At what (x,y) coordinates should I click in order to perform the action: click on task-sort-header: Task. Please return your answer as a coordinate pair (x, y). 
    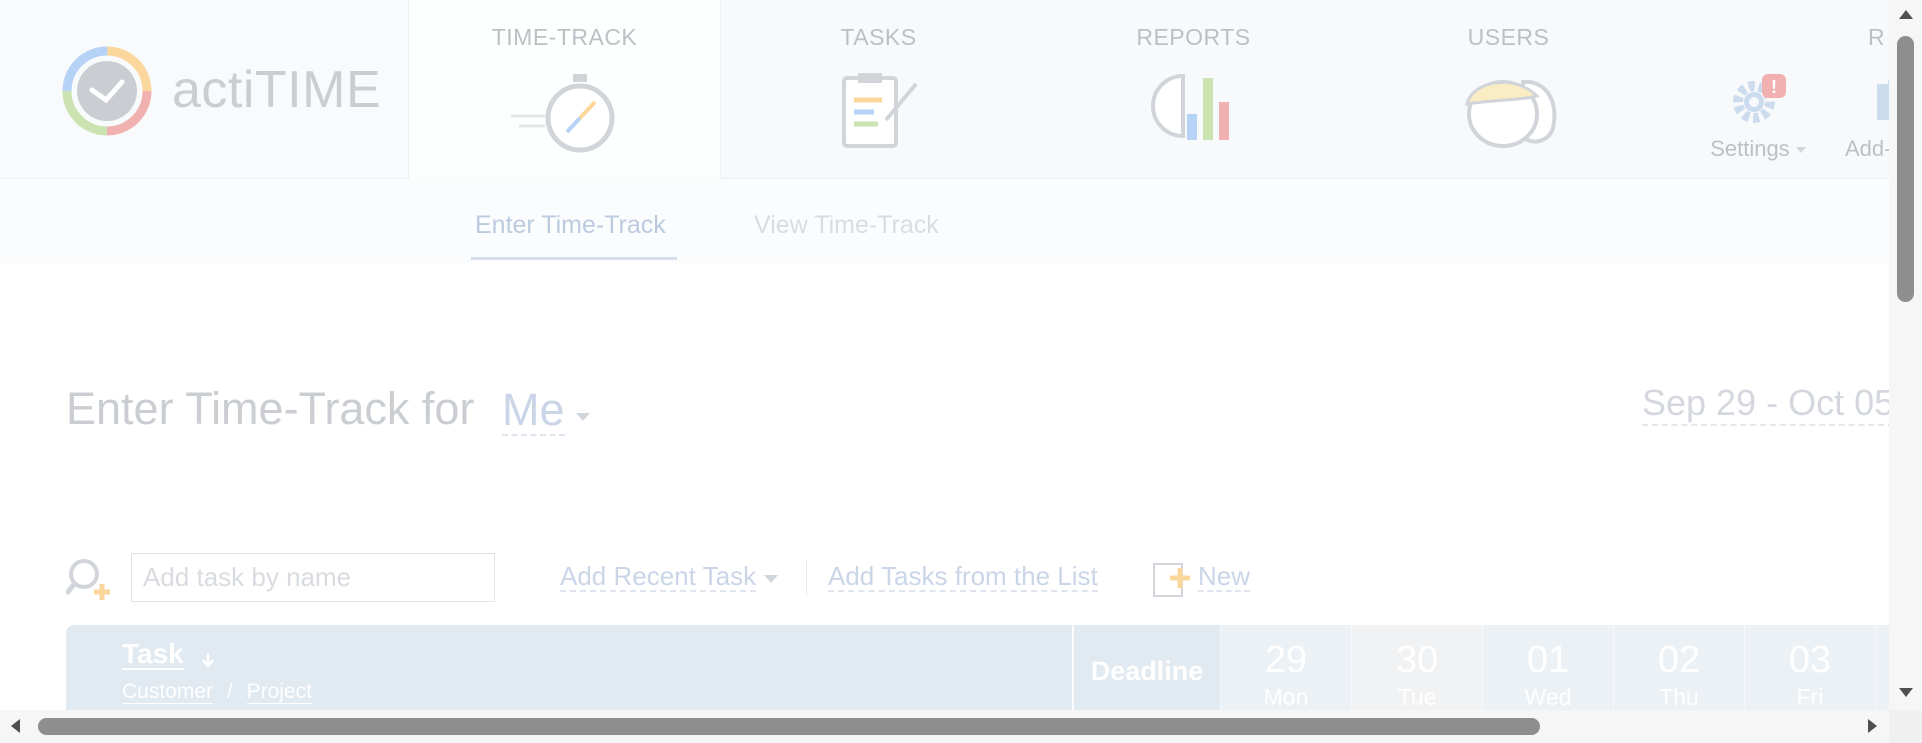
    Looking at the image, I should click on (153, 655).